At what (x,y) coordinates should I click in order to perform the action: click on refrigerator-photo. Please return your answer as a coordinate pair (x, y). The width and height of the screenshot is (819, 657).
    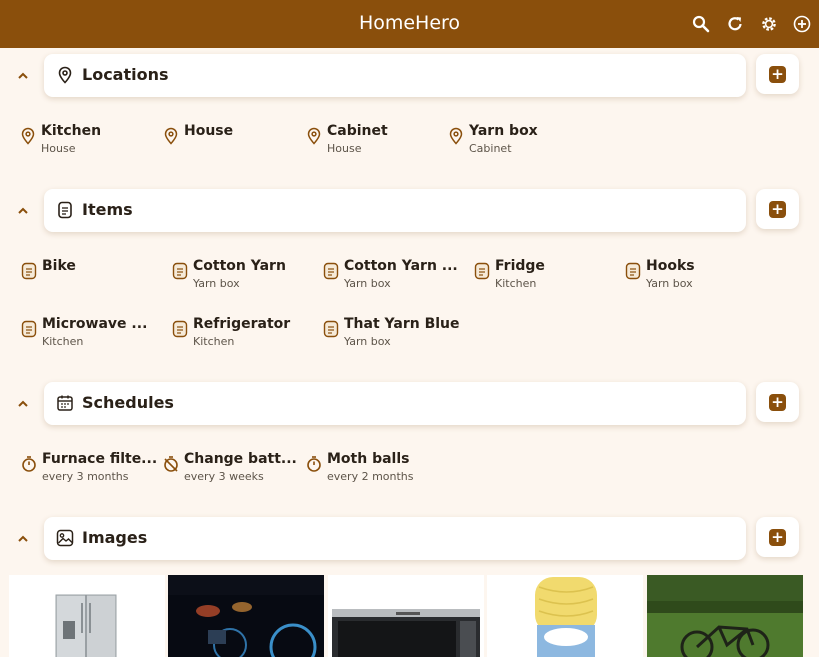
    Looking at the image, I should click on (87, 616).